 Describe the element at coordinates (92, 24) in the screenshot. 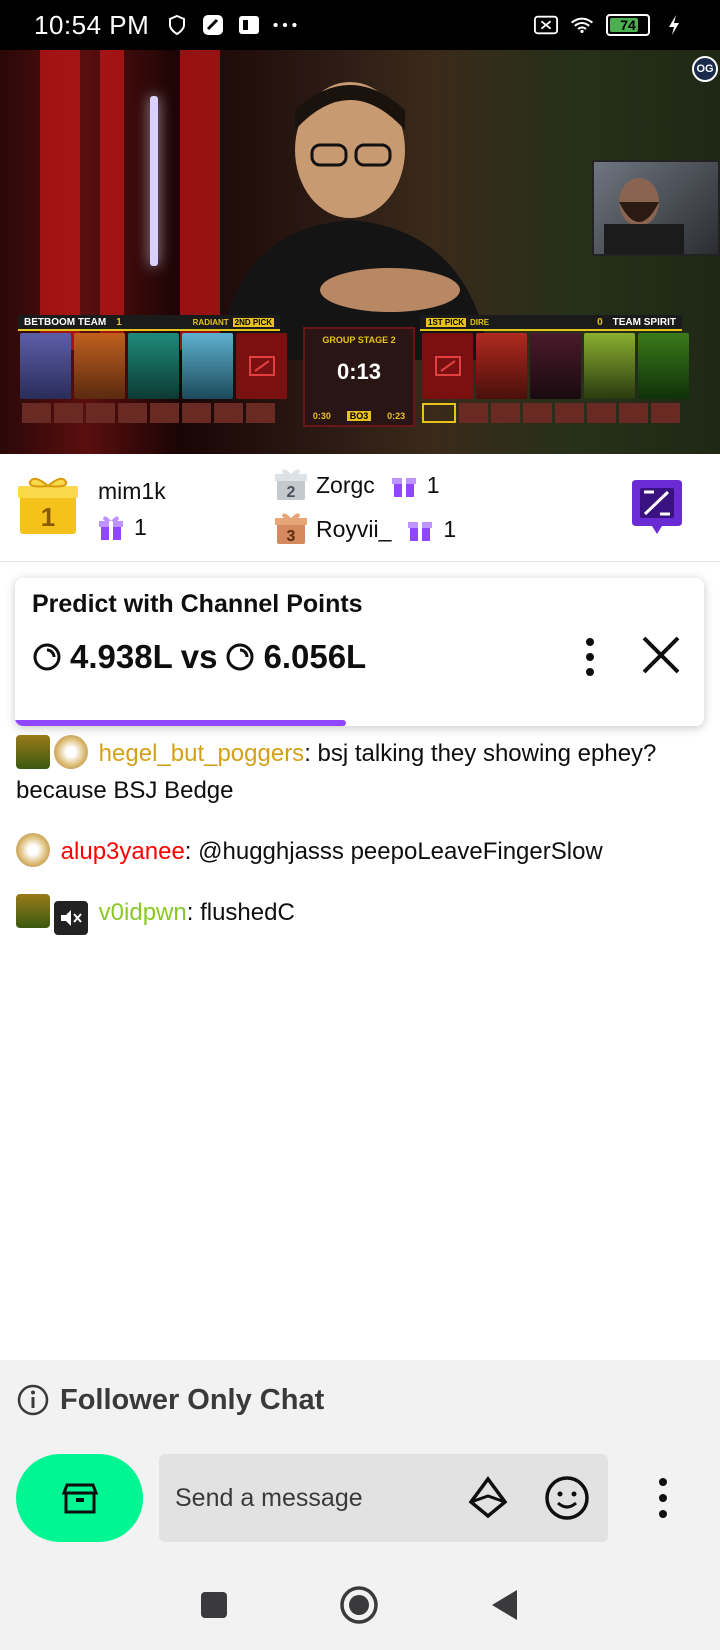

I see `status-time: 10:54 PM` at that location.